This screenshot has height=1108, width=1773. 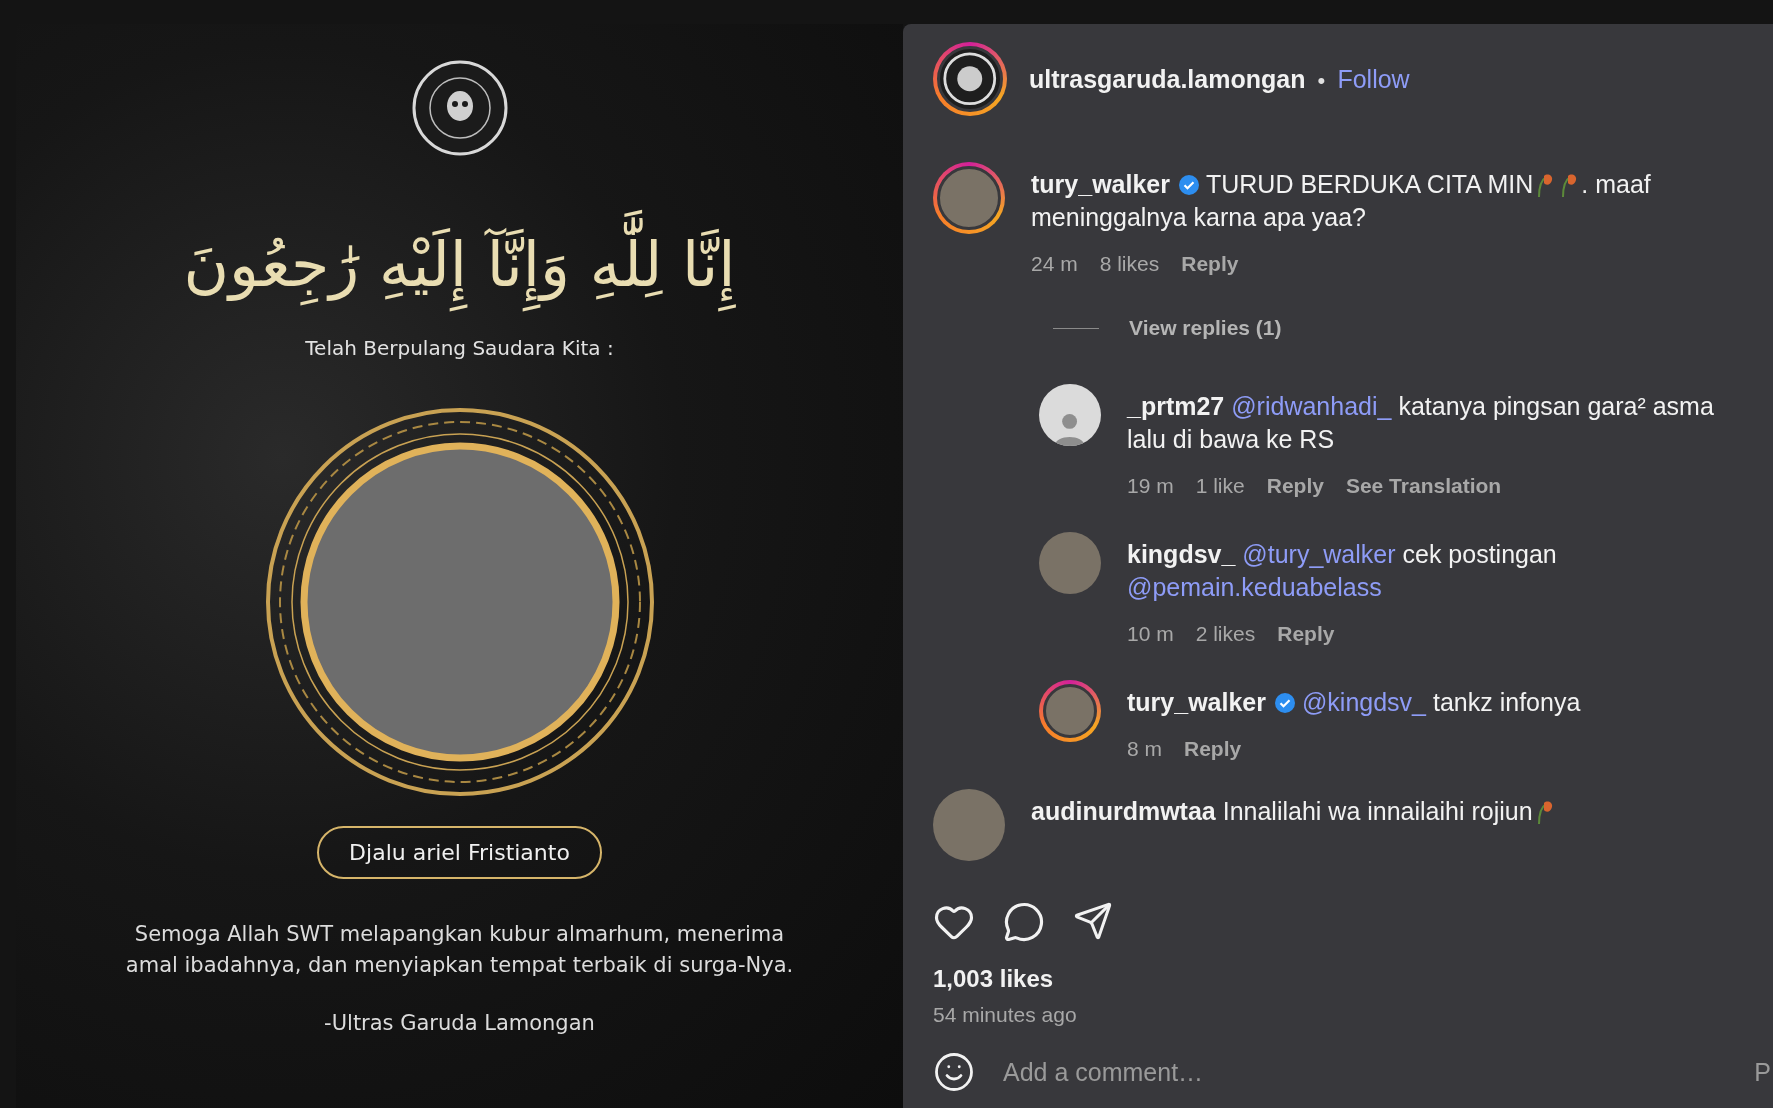 What do you see at coordinates (1150, 634) in the screenshot?
I see `comment-time: 10 m` at bounding box center [1150, 634].